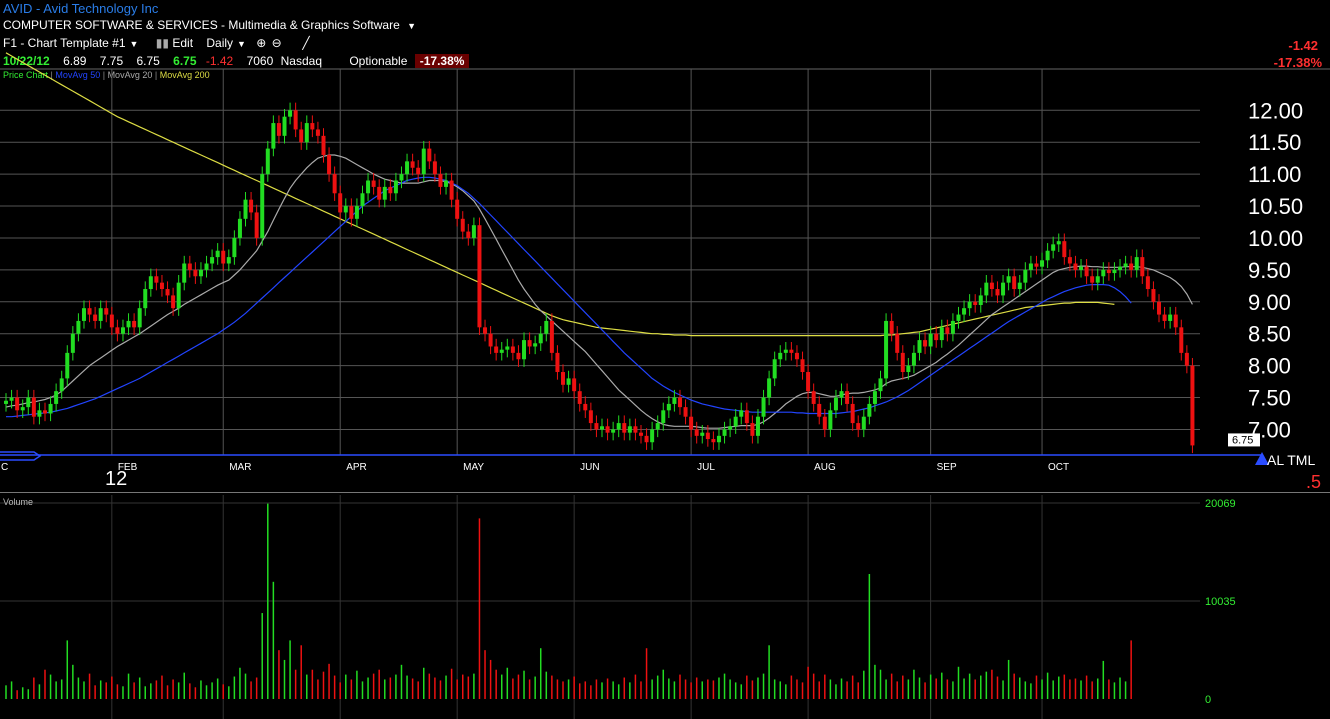  I want to click on month-label: OCT, so click(1058, 467).